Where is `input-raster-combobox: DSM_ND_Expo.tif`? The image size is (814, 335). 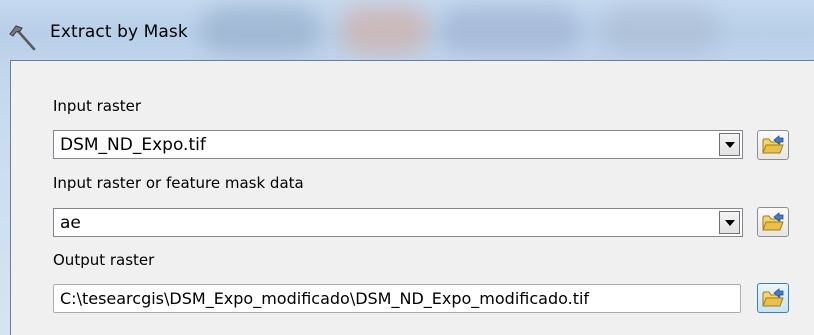
input-raster-combobox: DSM_ND_Expo.tif is located at coordinates (398, 144).